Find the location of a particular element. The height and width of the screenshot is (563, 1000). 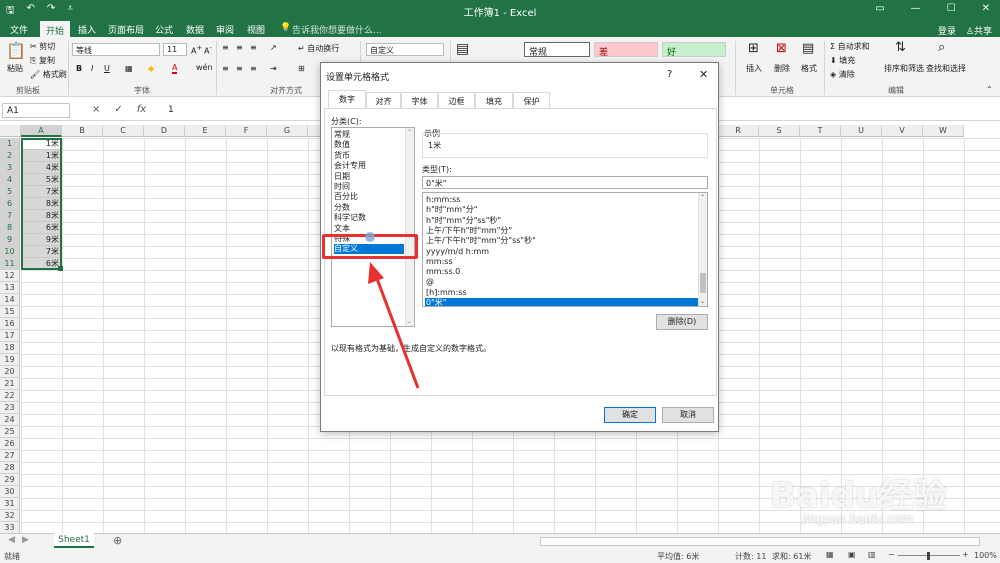

cursor-indicator is located at coordinates (370, 237).